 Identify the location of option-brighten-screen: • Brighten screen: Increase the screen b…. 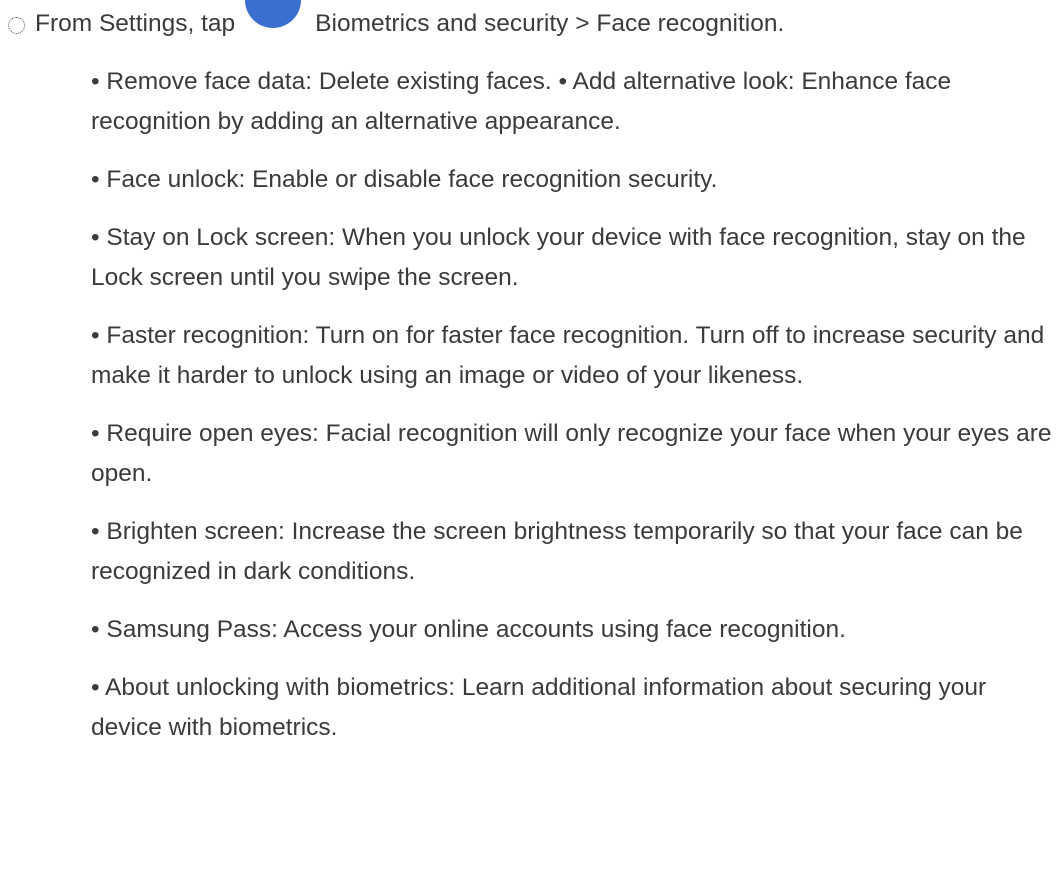
(557, 551).